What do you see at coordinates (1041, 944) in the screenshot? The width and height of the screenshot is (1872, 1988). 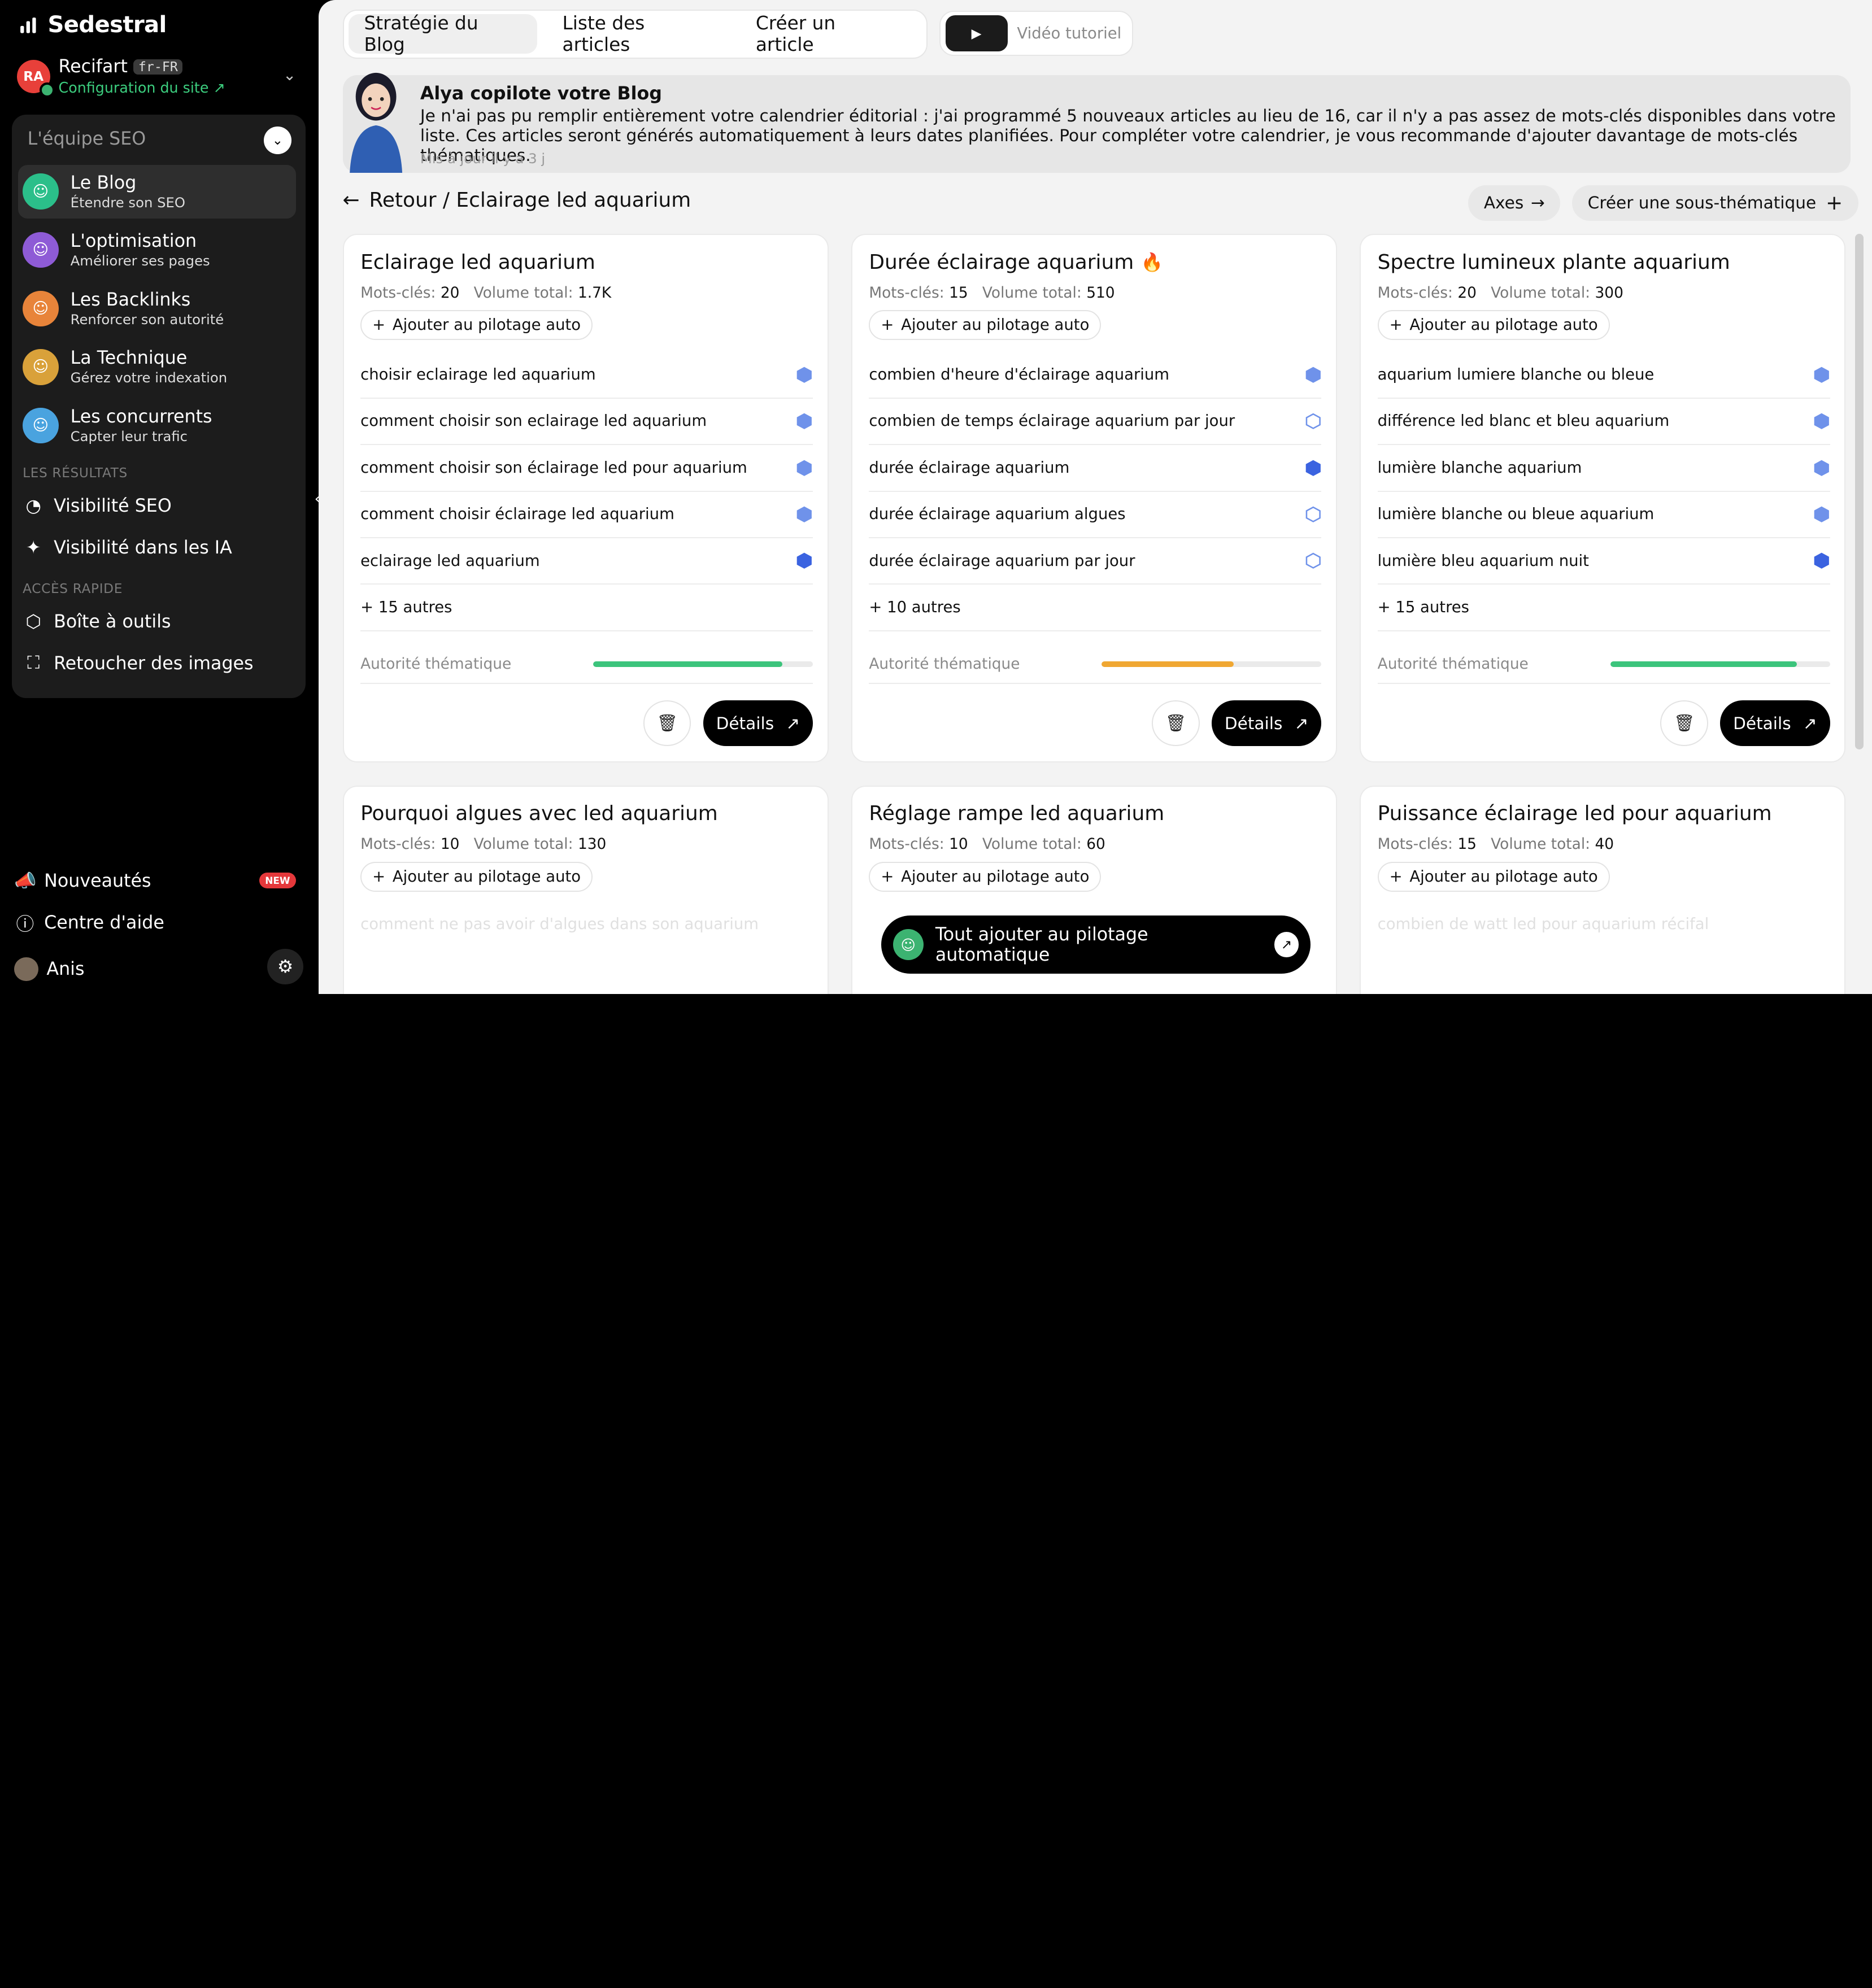 I see `fab-label: Tout ajouter au pilotage automatique` at bounding box center [1041, 944].